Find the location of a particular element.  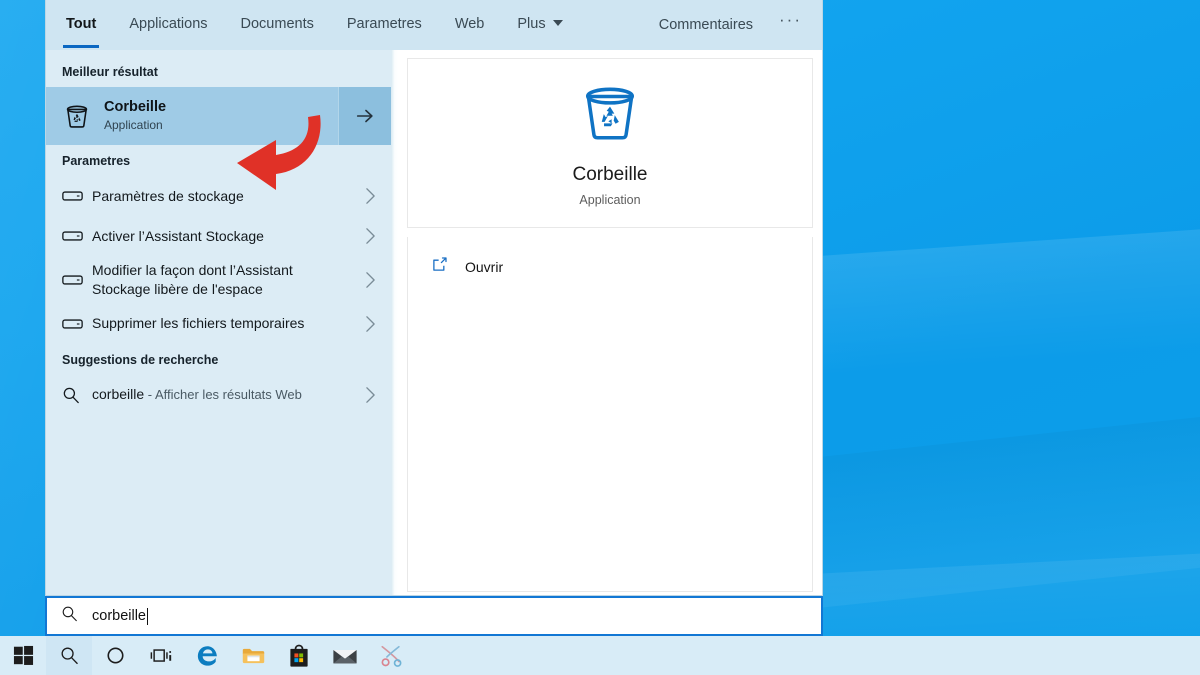

open-external-icon is located at coordinates (439, 267).